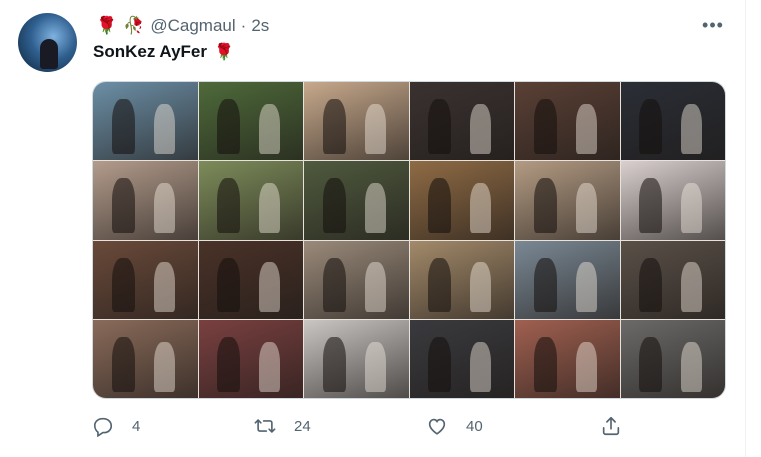  I want to click on tweet-text-content: SonKez AyFer, so click(150, 51).